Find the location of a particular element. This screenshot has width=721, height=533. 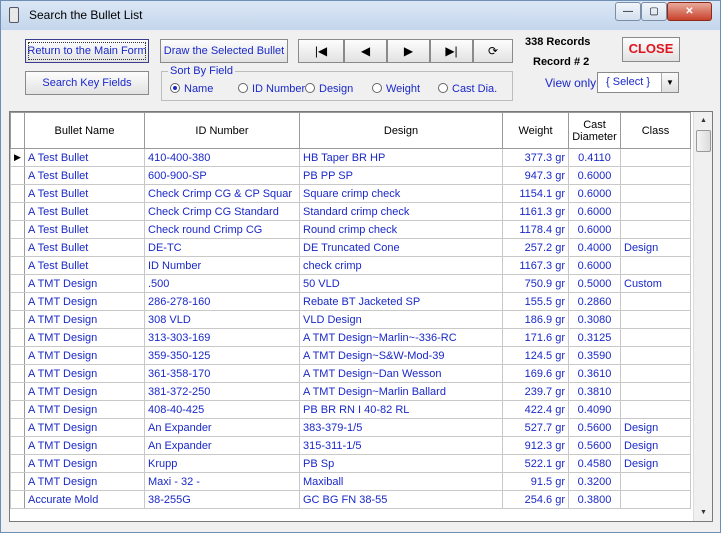

return-main-form-button: Return to the Main Form is located at coordinates (87, 51).